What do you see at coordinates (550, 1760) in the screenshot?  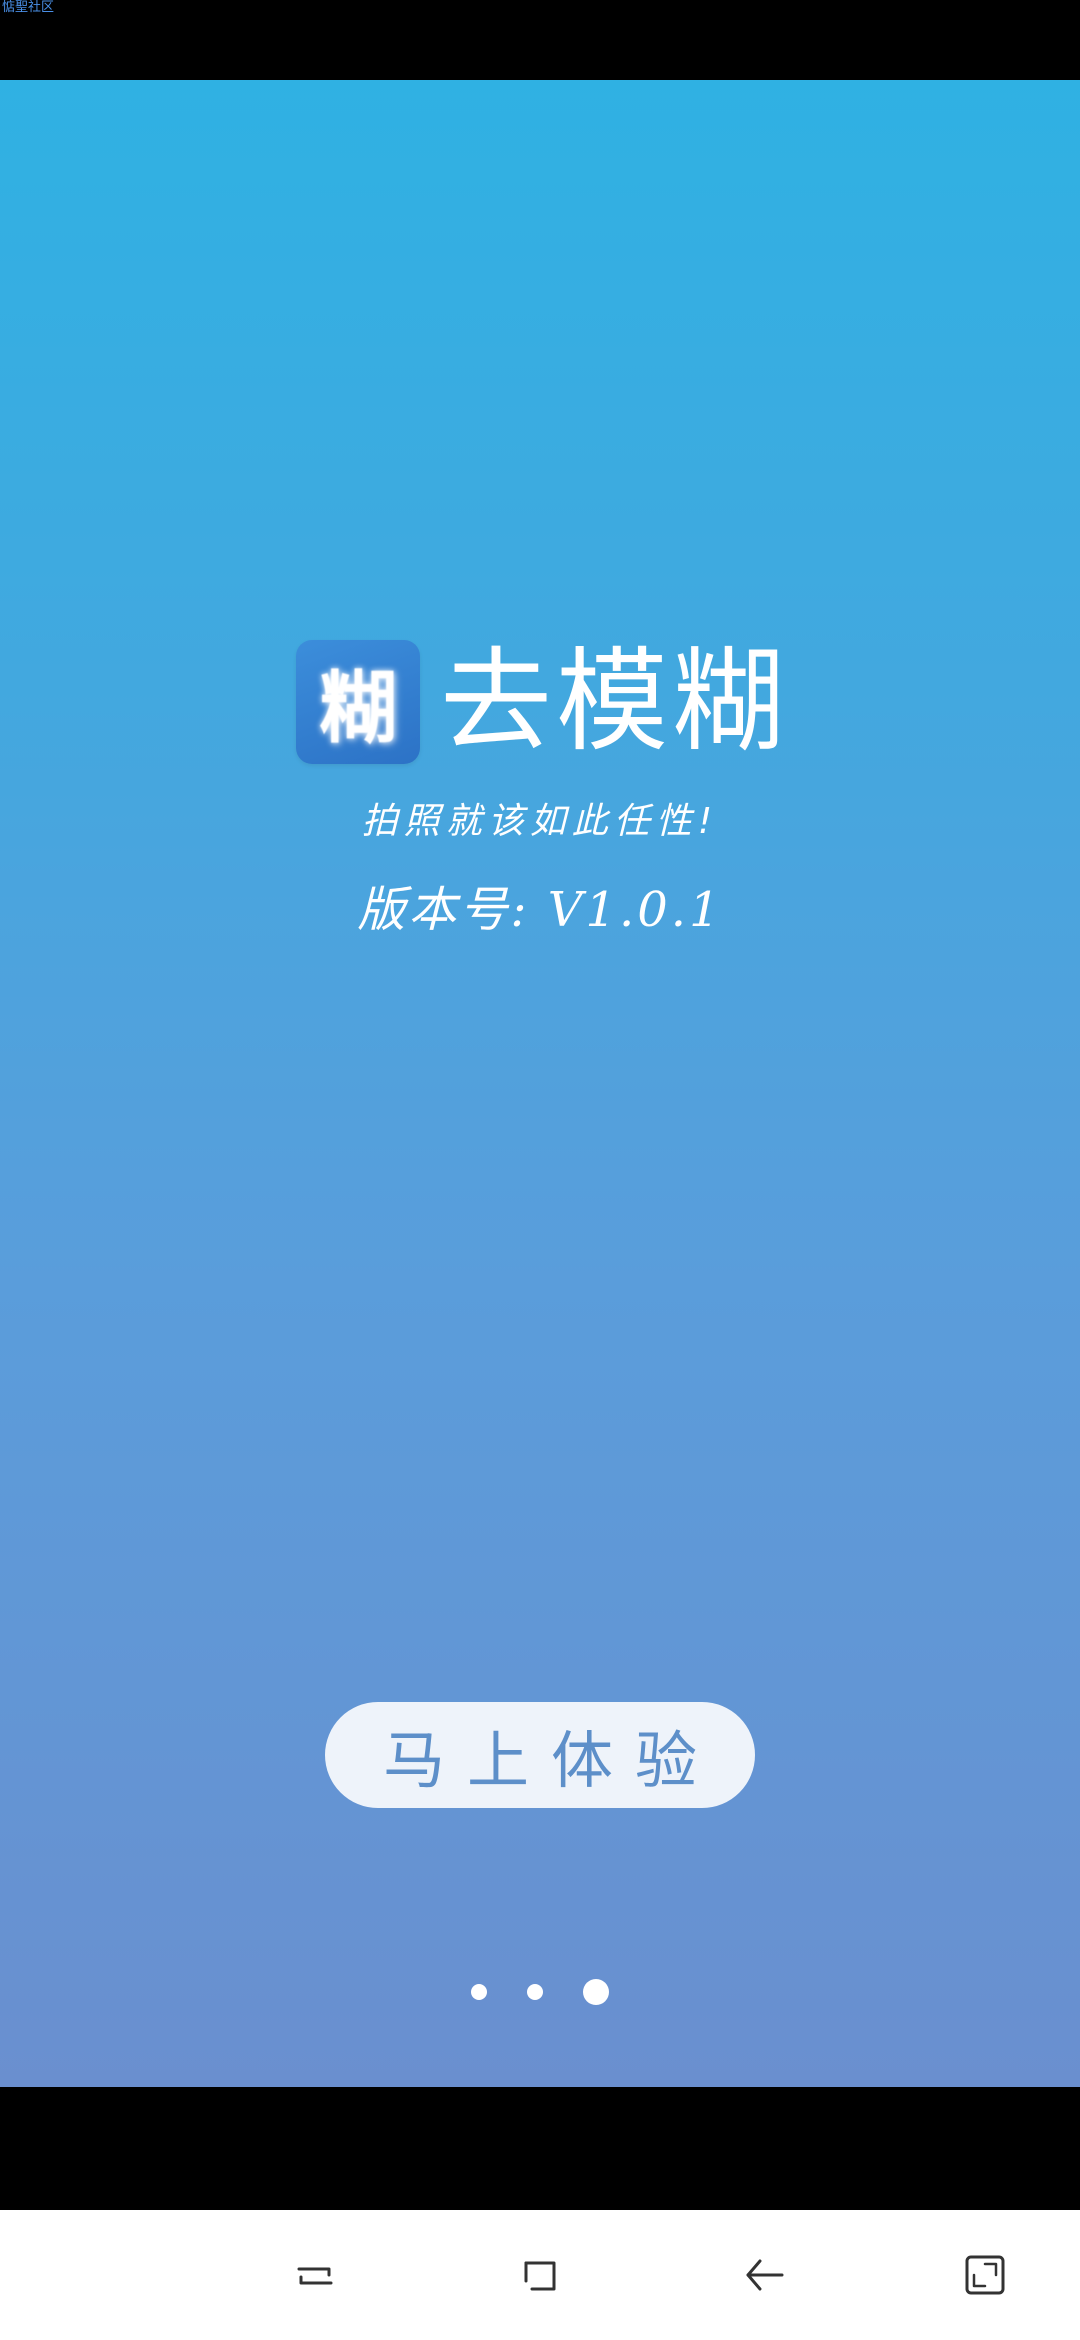 I see `start-button-label: 马上体验` at bounding box center [550, 1760].